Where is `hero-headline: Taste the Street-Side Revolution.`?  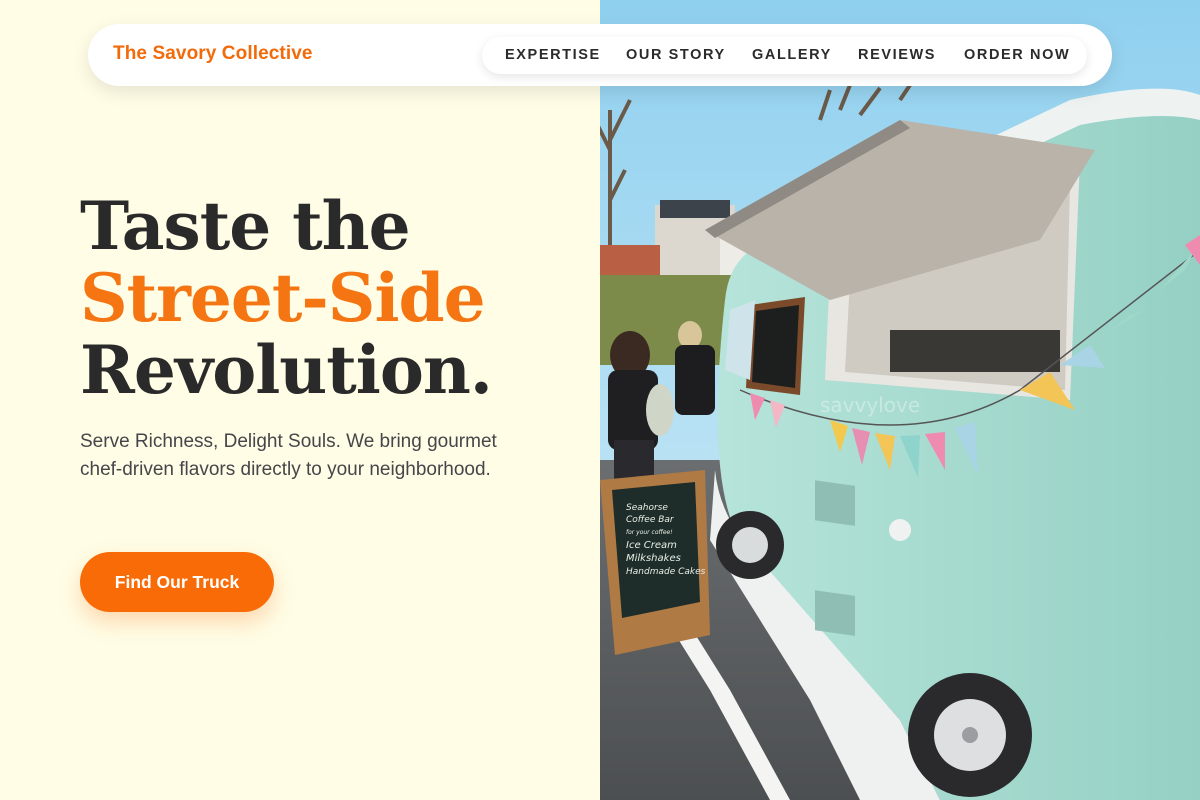
hero-headline: Taste the Street-Side Revolution. is located at coordinates (330, 298).